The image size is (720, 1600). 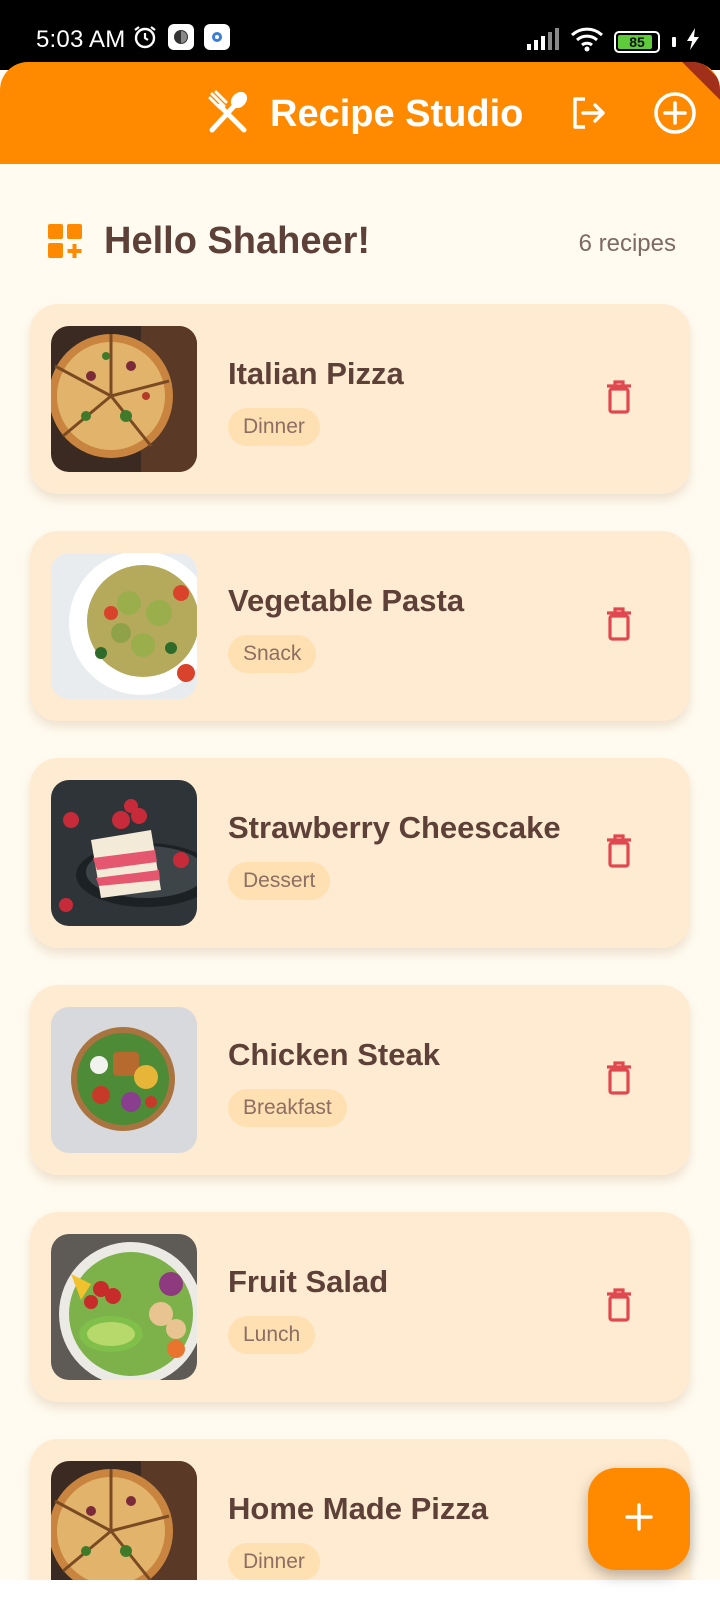 I want to click on recipe-name: Vegetable Pasta, so click(x=346, y=600).